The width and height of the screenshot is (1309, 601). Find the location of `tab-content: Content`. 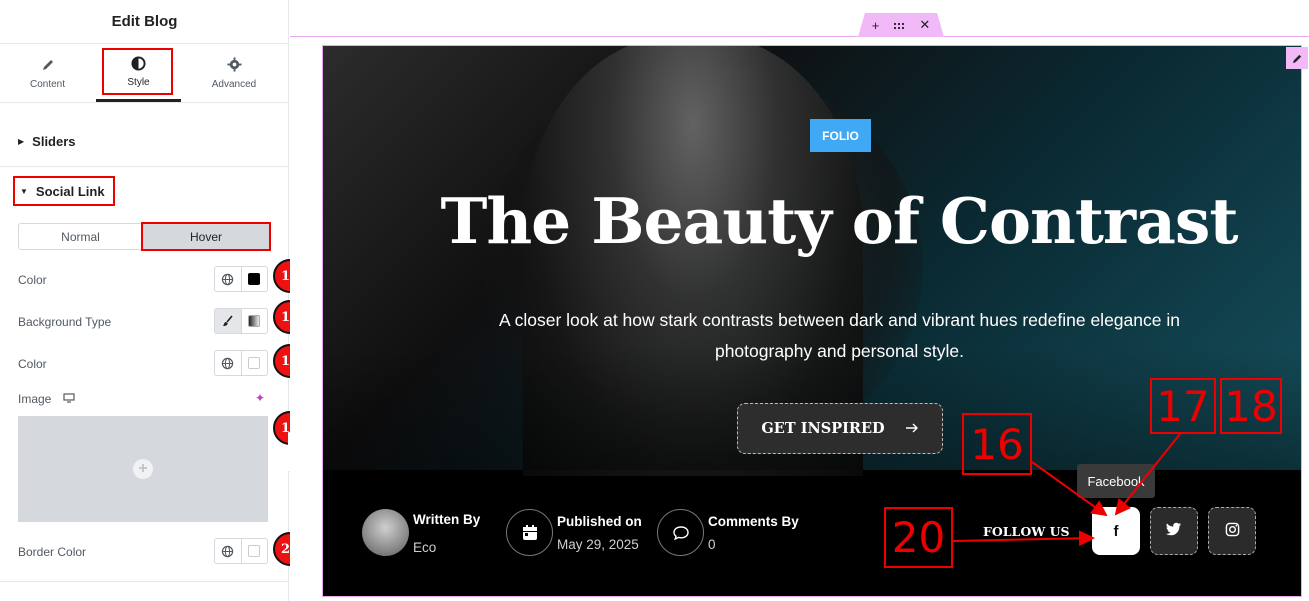

tab-content: Content is located at coordinates (47, 73).